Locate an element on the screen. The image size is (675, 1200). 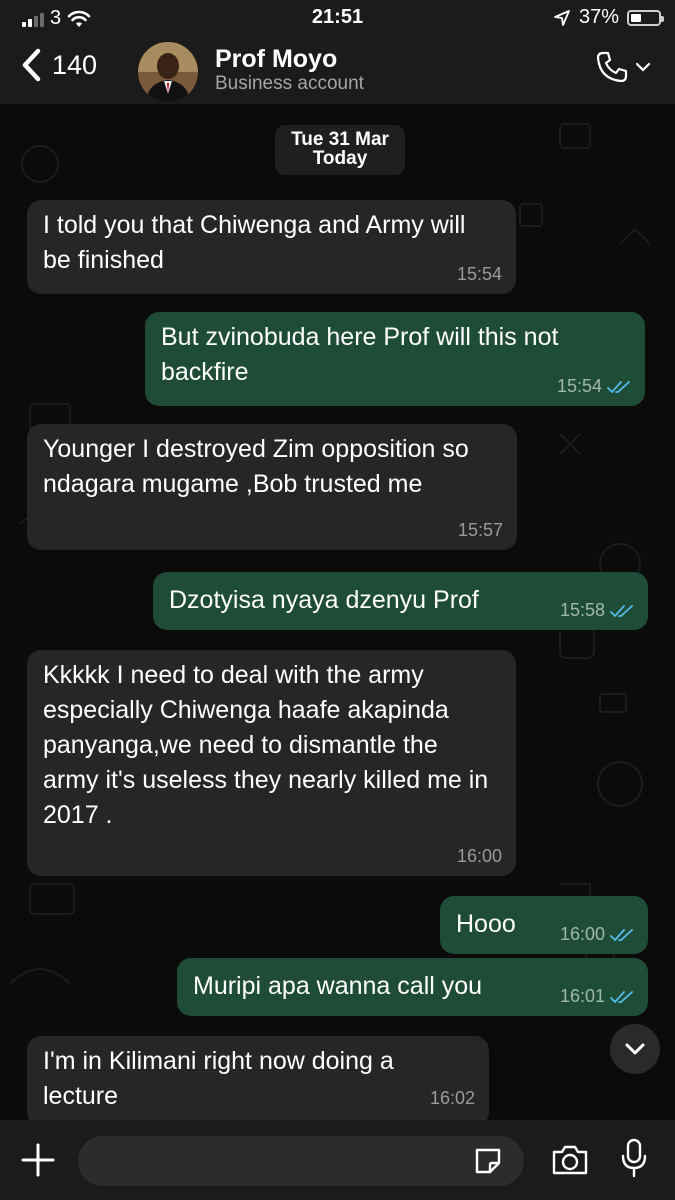
back-button: 140 is located at coordinates (58, 65).